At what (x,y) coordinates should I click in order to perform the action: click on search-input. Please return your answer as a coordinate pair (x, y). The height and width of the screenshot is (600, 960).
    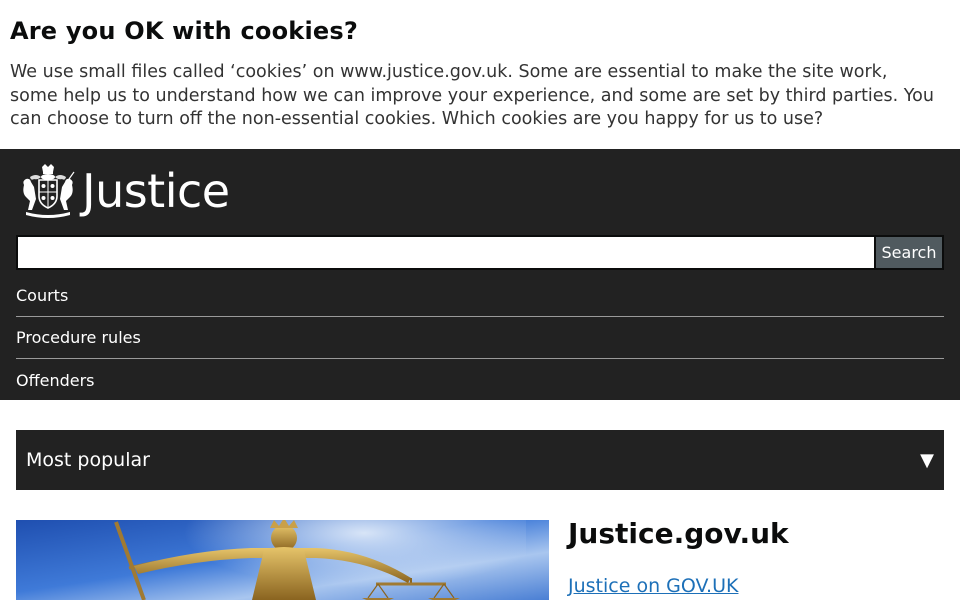
    Looking at the image, I should click on (446, 252).